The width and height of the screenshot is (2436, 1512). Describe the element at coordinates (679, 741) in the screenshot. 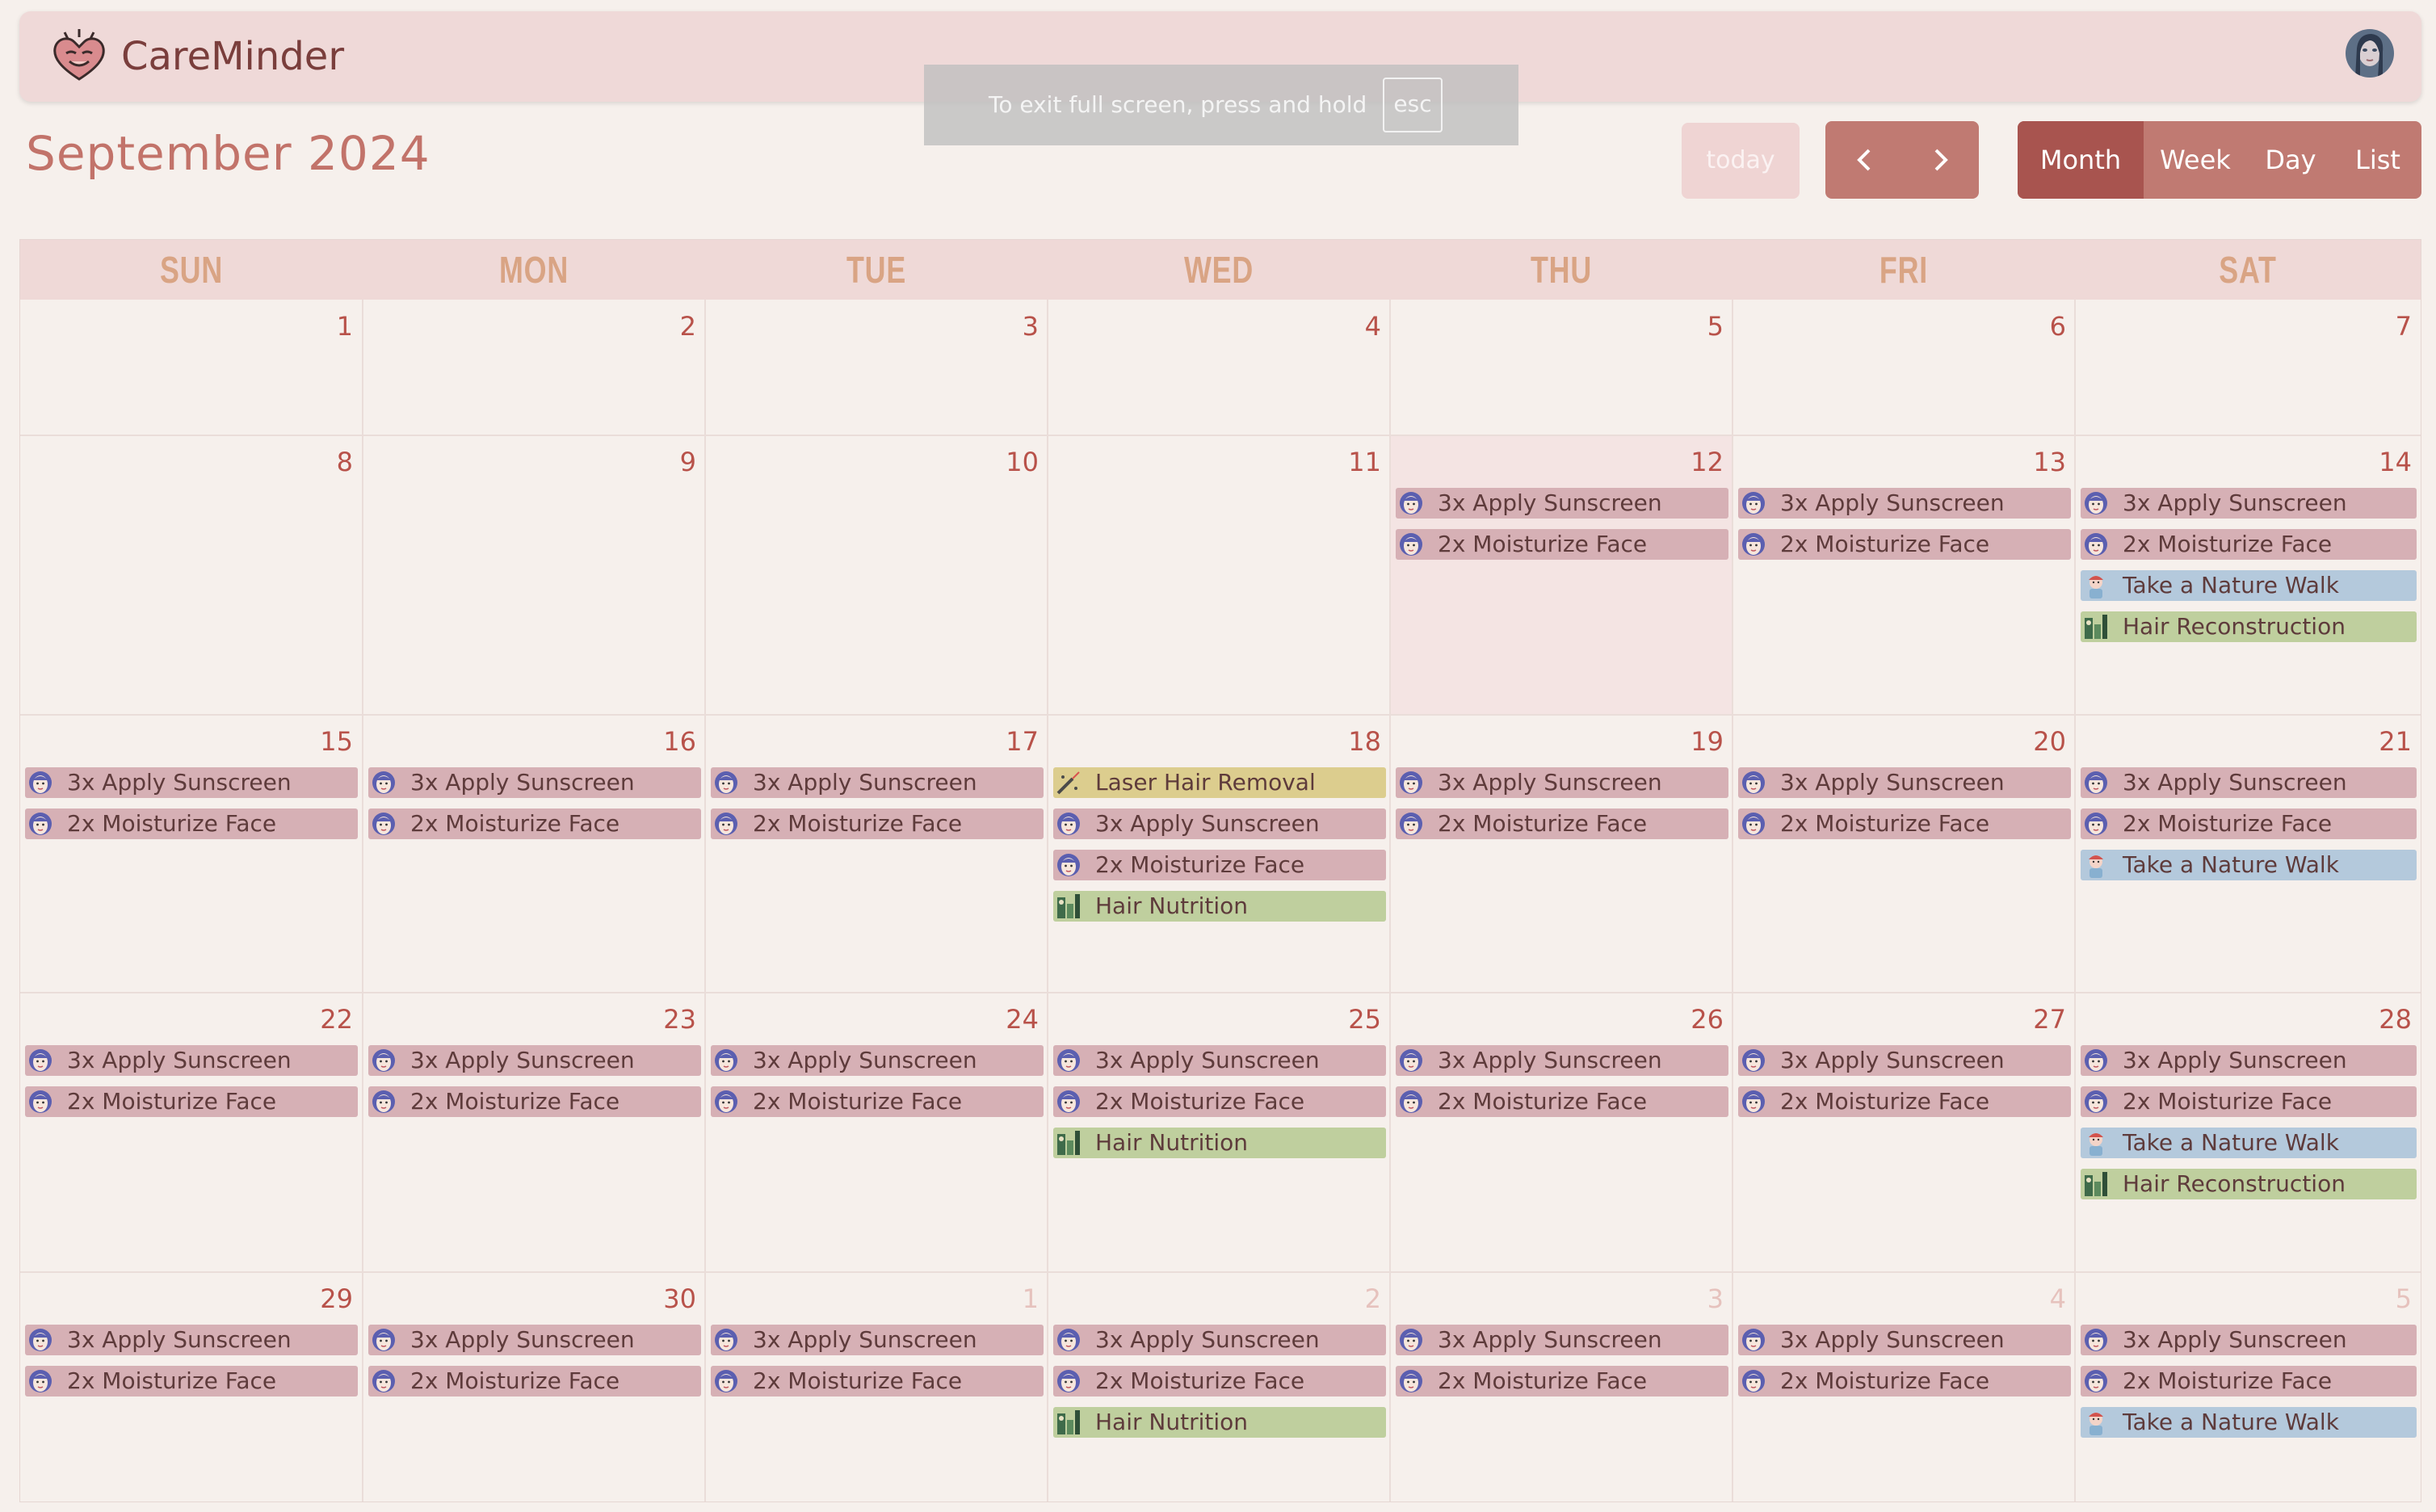

I see `day-number: 16` at that location.